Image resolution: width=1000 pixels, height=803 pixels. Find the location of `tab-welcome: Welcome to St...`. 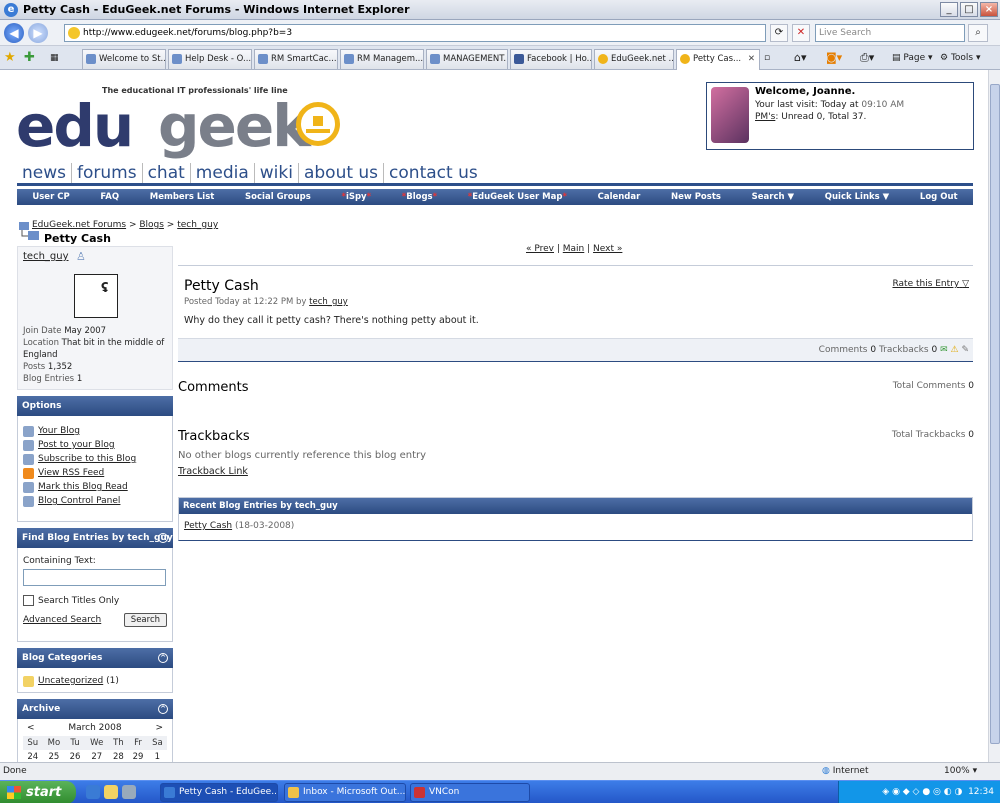

tab-welcome: Welcome to St... is located at coordinates (124, 59).